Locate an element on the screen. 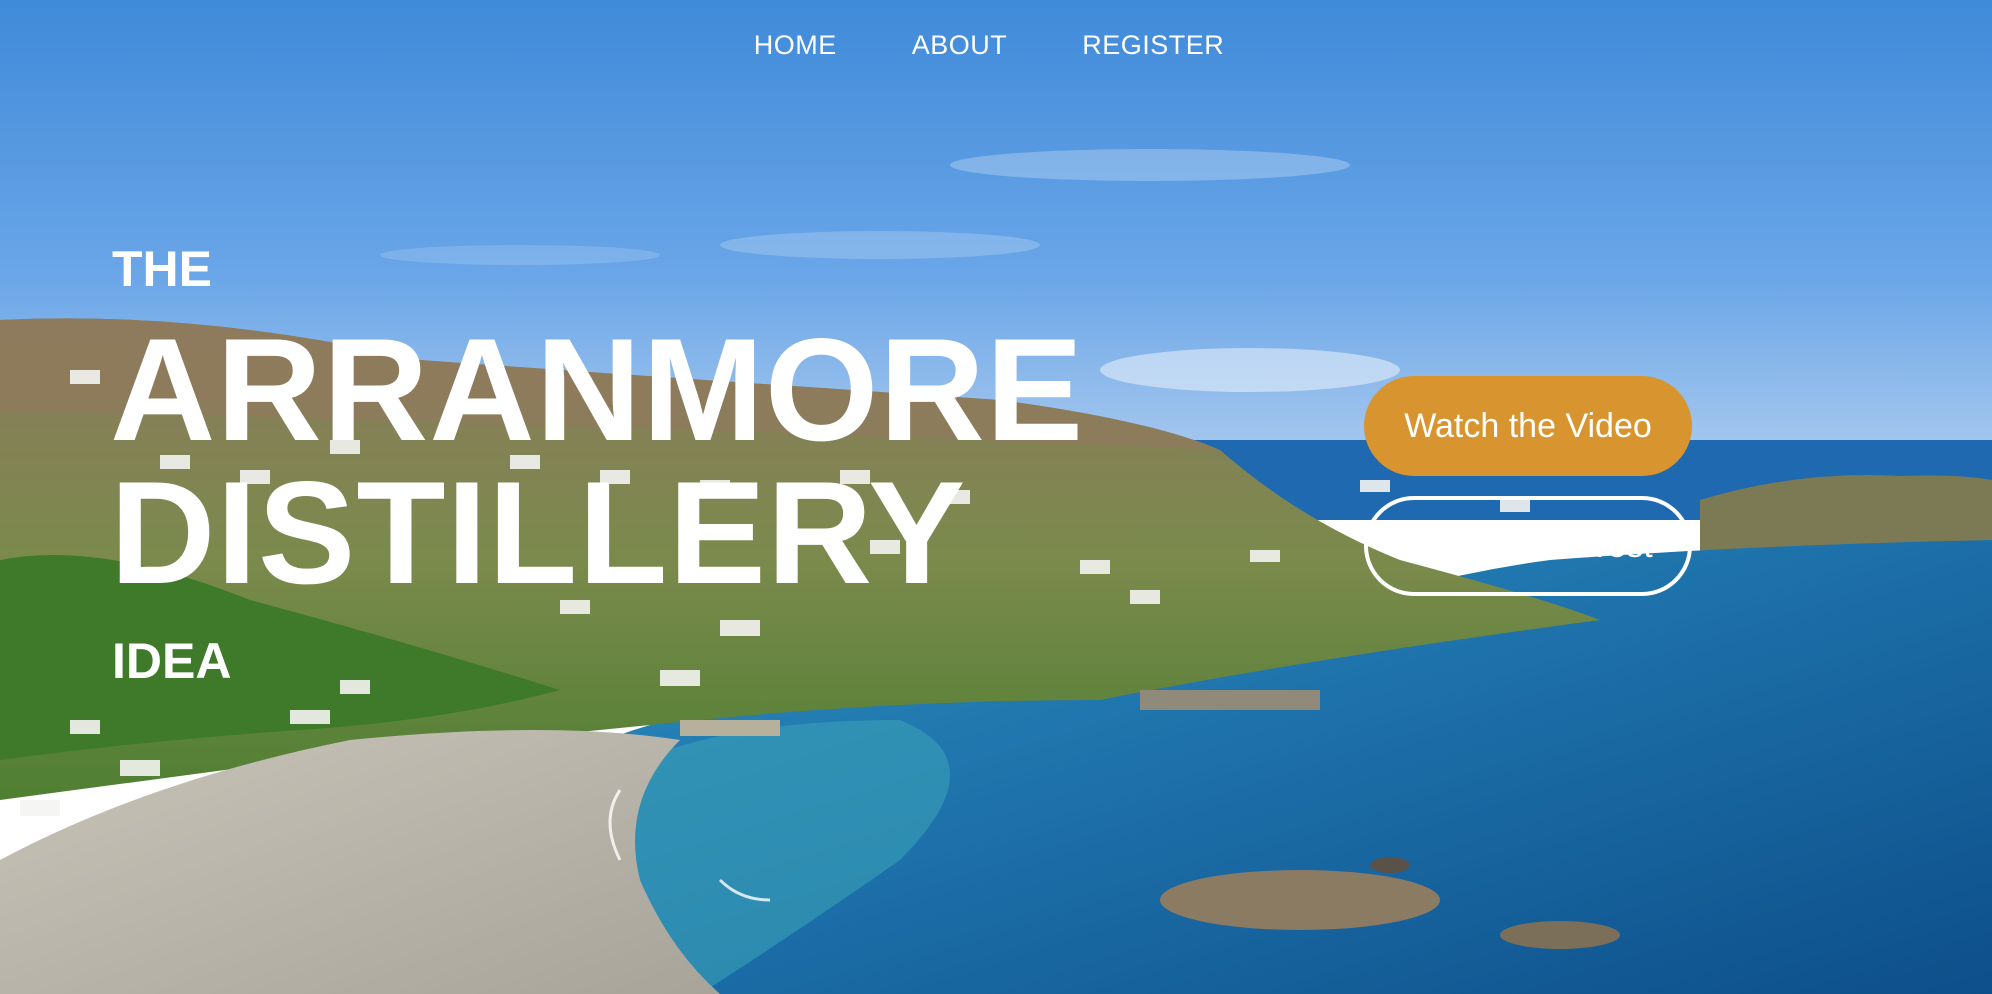 The image size is (1992, 994). nav-links: HOME ABOUT REGISTER is located at coordinates (989, 45).